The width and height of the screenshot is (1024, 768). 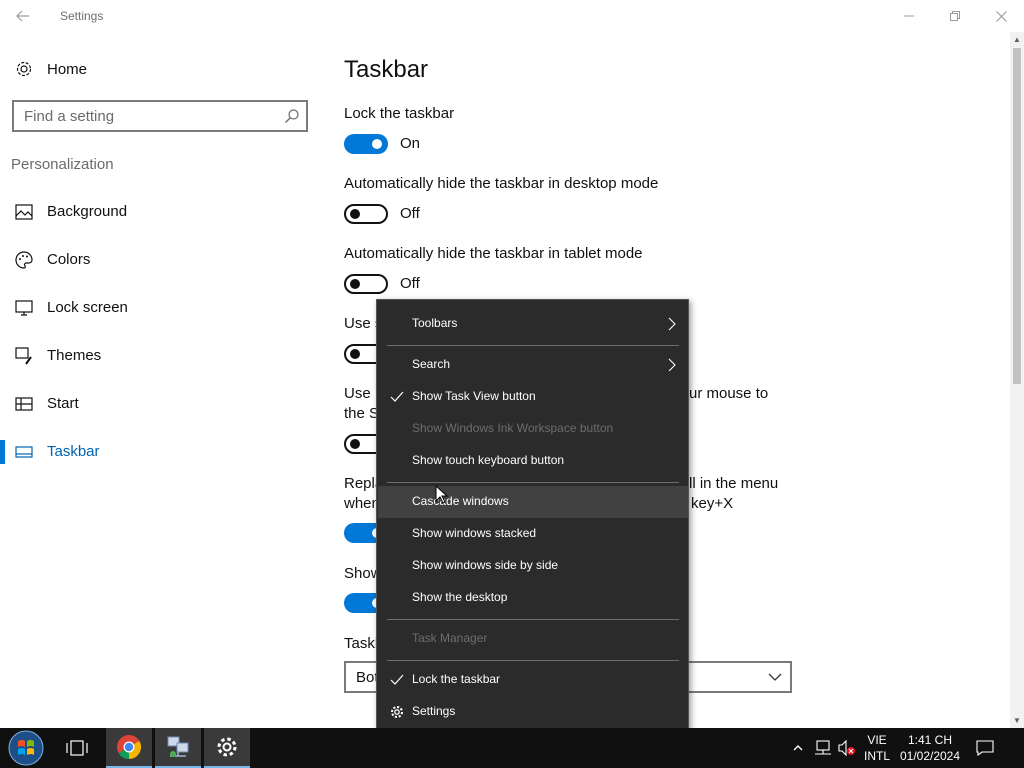 I want to click on toggle-lock-taskbar, so click(x=366, y=144).